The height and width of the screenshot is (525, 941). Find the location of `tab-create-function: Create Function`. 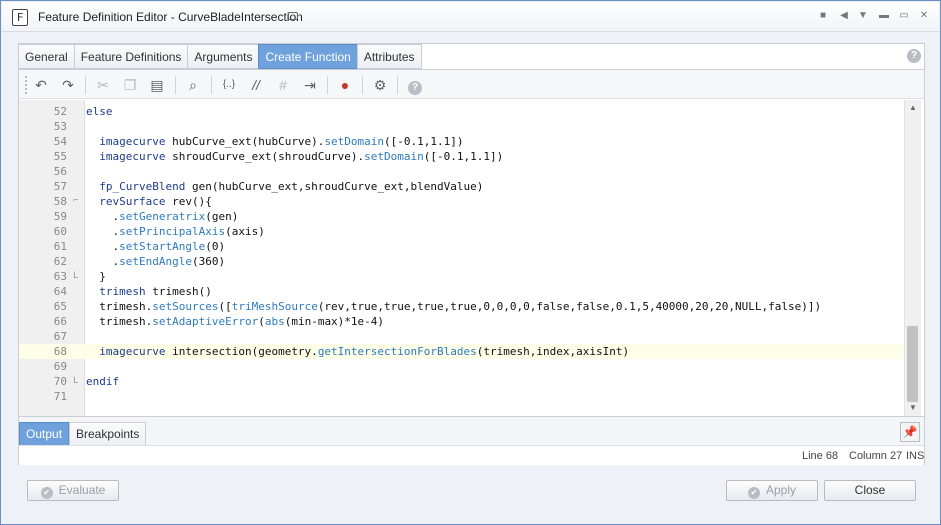

tab-create-function: Create Function is located at coordinates (307, 56).